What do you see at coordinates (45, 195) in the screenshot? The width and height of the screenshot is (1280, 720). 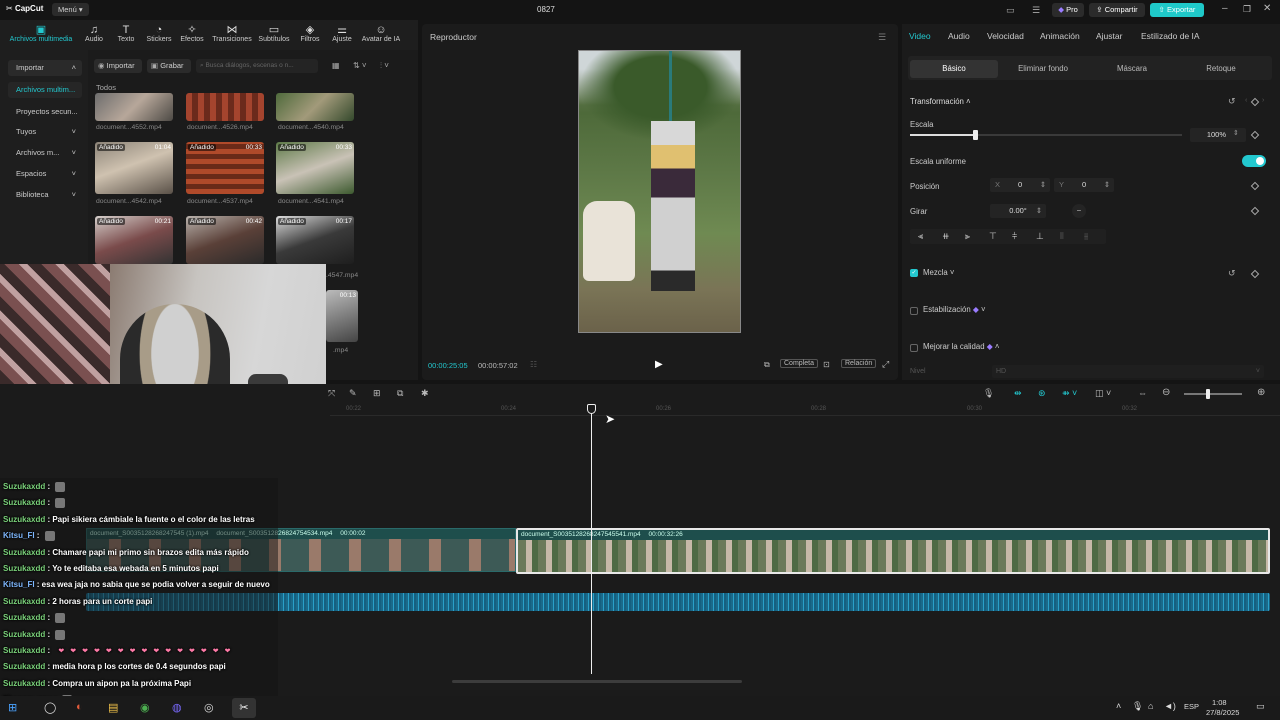 I see `sidebar-item-library: Biblioteca ˅` at bounding box center [45, 195].